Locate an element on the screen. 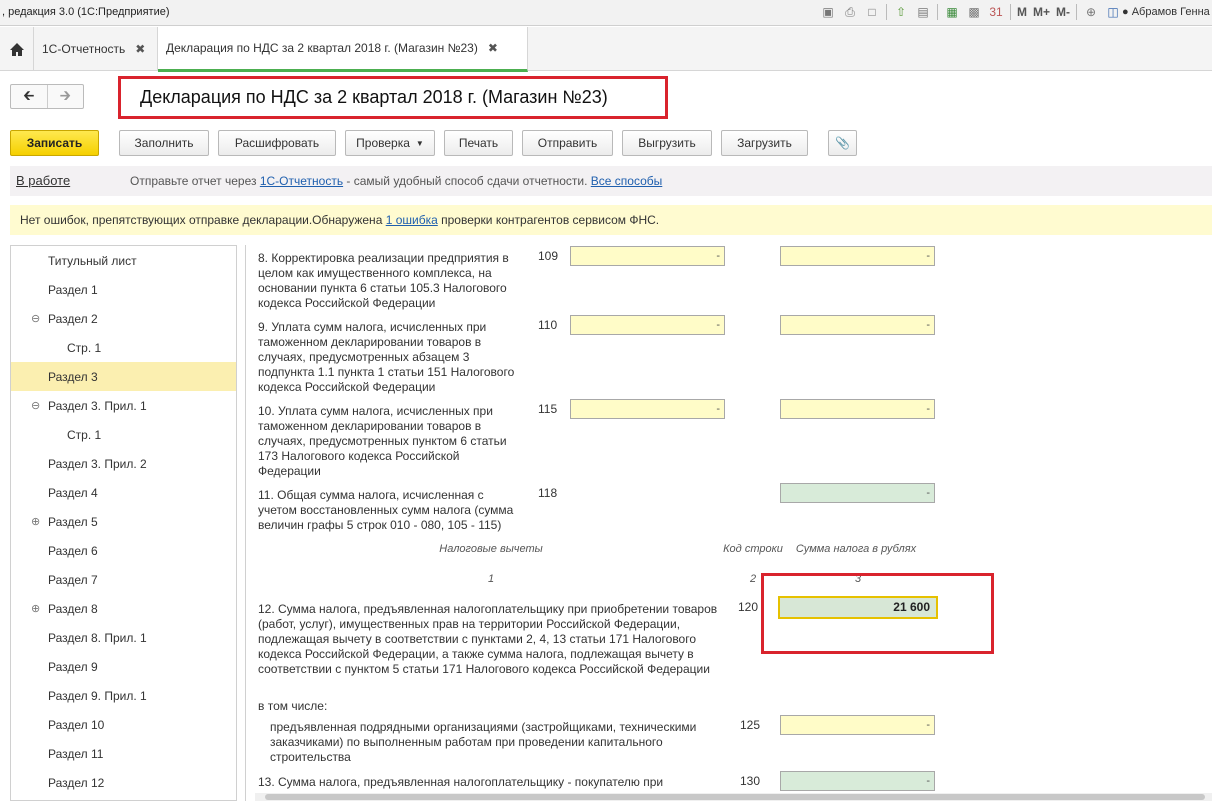 This screenshot has height=801, width=1212. sidebar-item-section-9: Раздел 9 is located at coordinates (123, 666).